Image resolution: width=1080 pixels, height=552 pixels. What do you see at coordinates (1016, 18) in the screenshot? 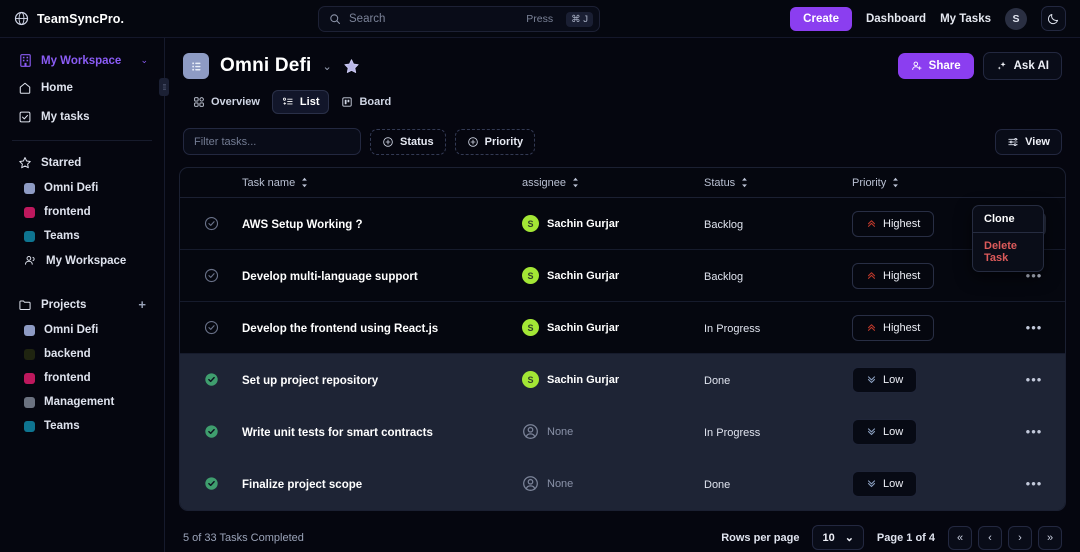
I see `user-avatar: S` at bounding box center [1016, 18].